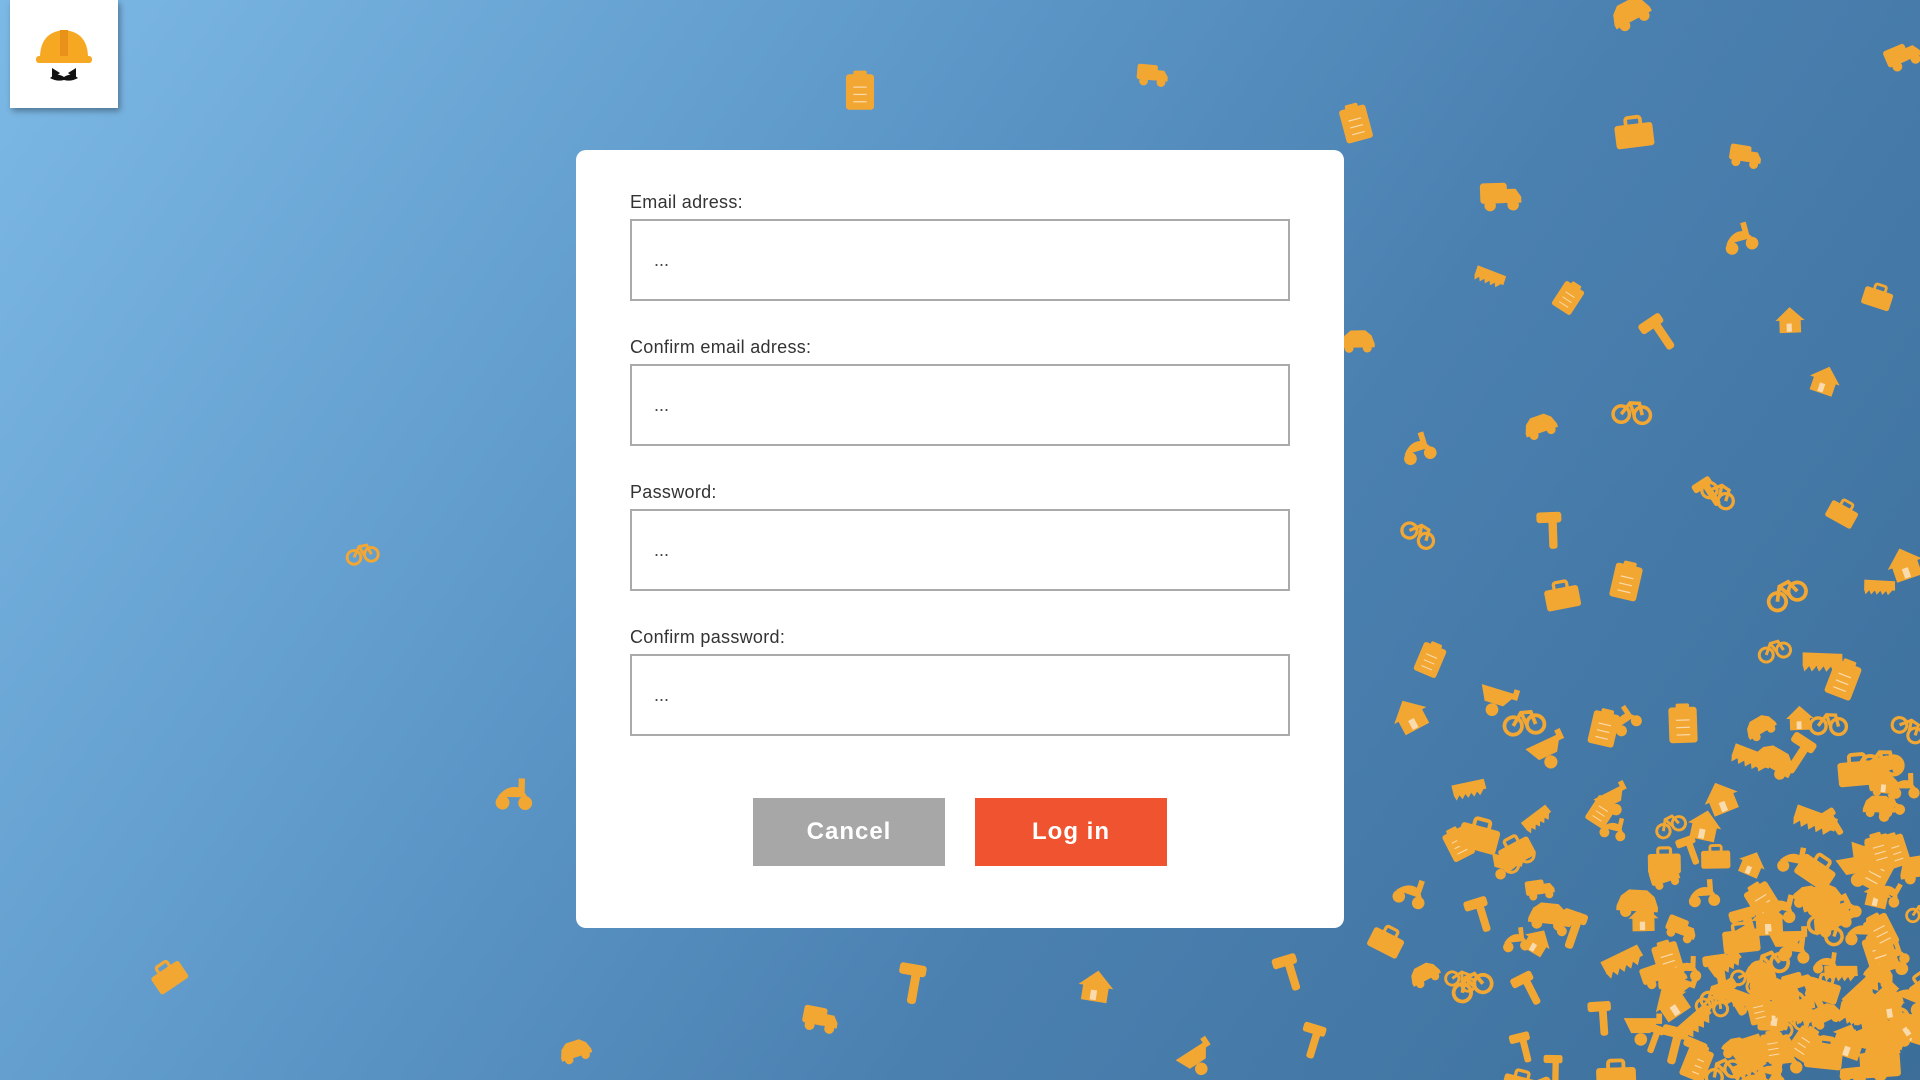 This screenshot has height=1080, width=1920. Describe the element at coordinates (721, 347) in the screenshot. I see `confirm-email-label: Confirm email adress:` at that location.